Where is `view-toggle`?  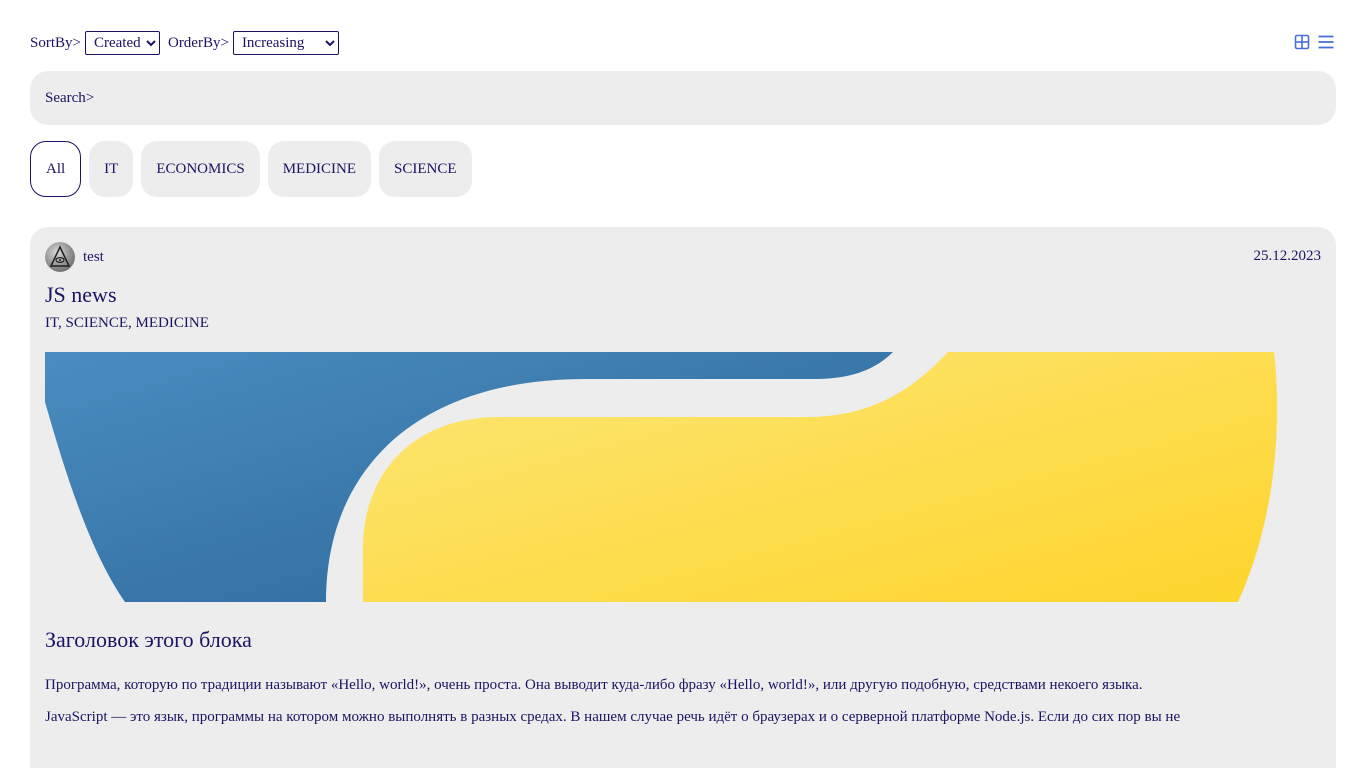 view-toggle is located at coordinates (1314, 42).